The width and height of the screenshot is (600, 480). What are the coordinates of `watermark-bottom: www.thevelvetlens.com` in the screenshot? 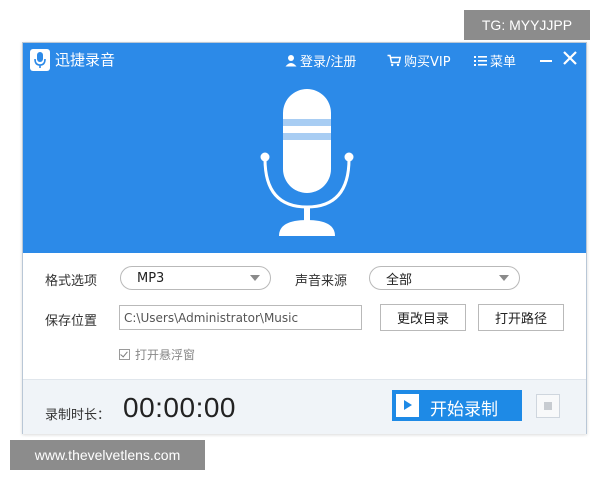 It's located at (107, 455).